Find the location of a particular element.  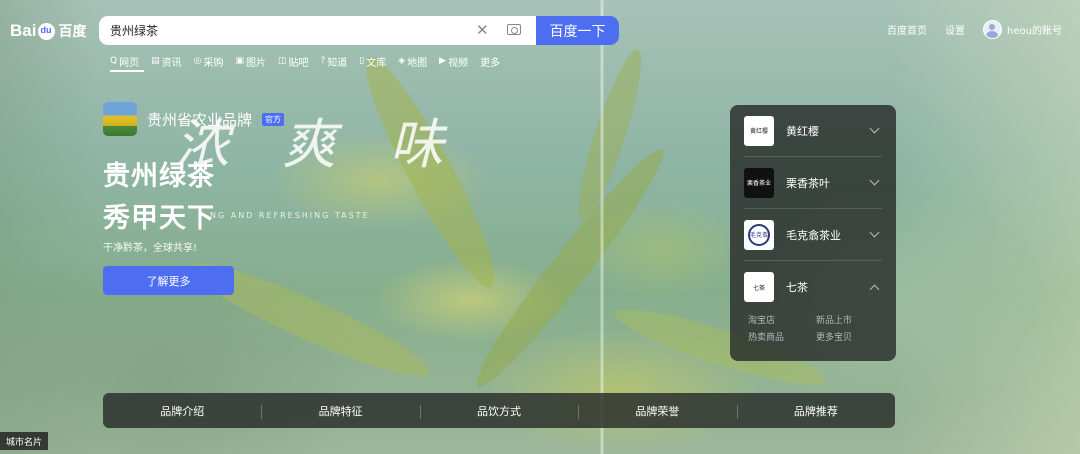

tab-label: 文库 is located at coordinates (376, 63).